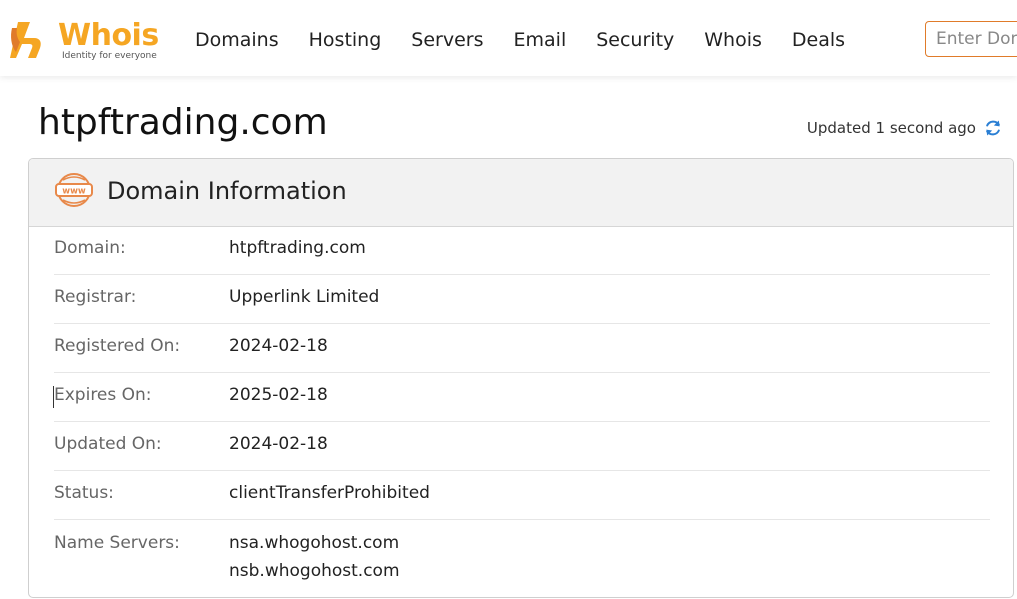  What do you see at coordinates (95, 297) in the screenshot?
I see `row-label: Registrar:` at bounding box center [95, 297].